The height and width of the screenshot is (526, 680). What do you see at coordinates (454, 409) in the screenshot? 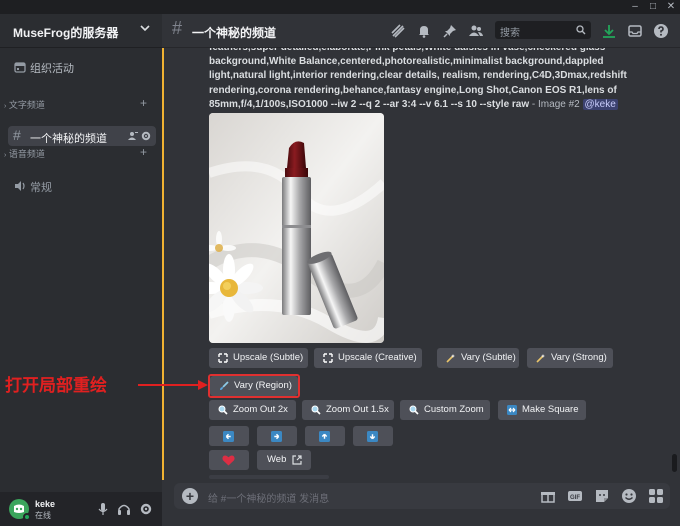
I see `button-label: Custom Zoom` at bounding box center [454, 409].